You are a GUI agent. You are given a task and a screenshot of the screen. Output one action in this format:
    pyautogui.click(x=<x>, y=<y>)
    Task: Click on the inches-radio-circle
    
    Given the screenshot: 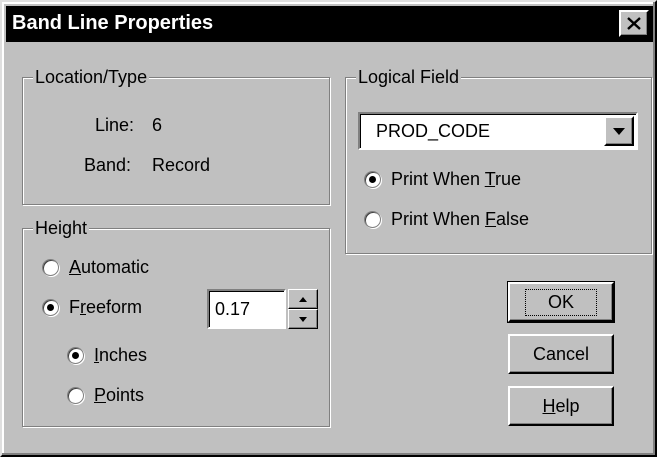 What is the action you would take?
    pyautogui.click(x=75, y=355)
    